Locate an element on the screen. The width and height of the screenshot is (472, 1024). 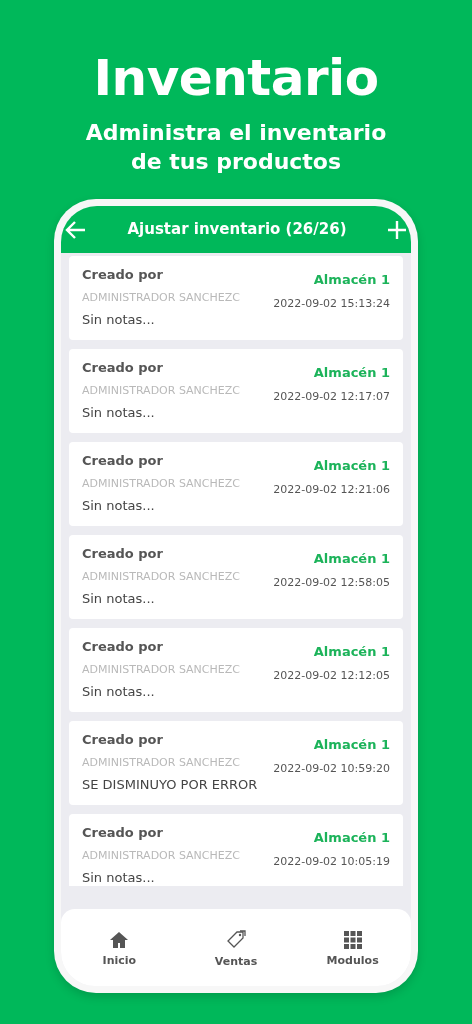
timestamp: 2022-09-02 12:21:06 is located at coordinates (331, 489).